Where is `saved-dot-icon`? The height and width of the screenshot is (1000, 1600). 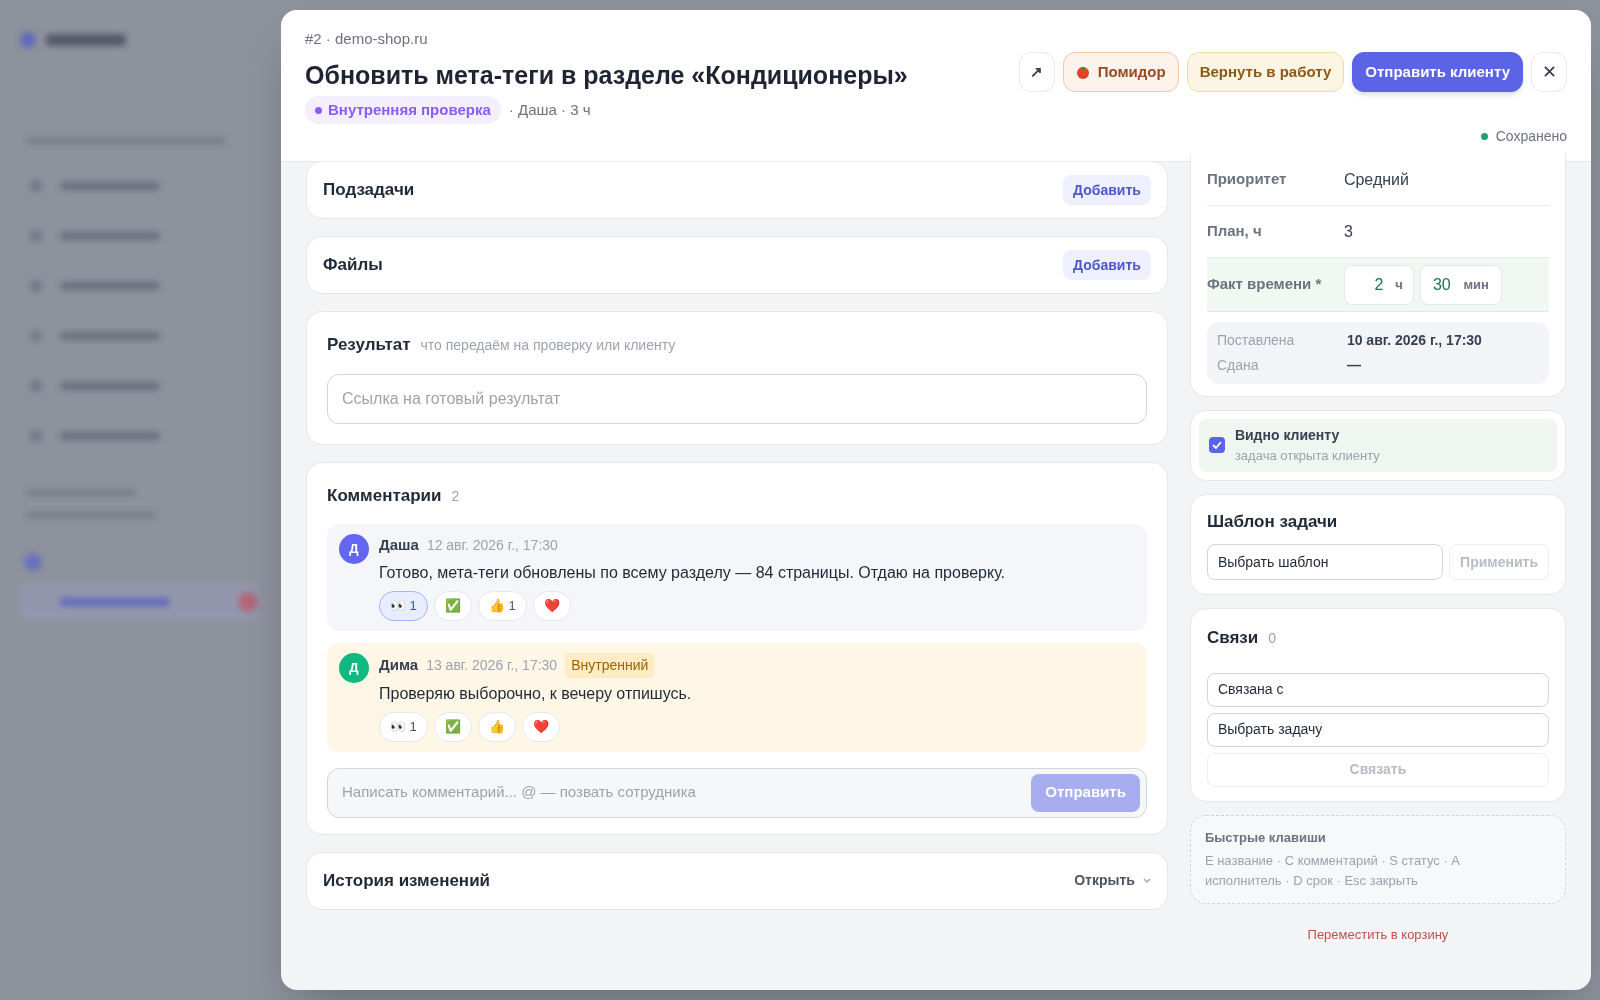
saved-dot-icon is located at coordinates (1484, 136).